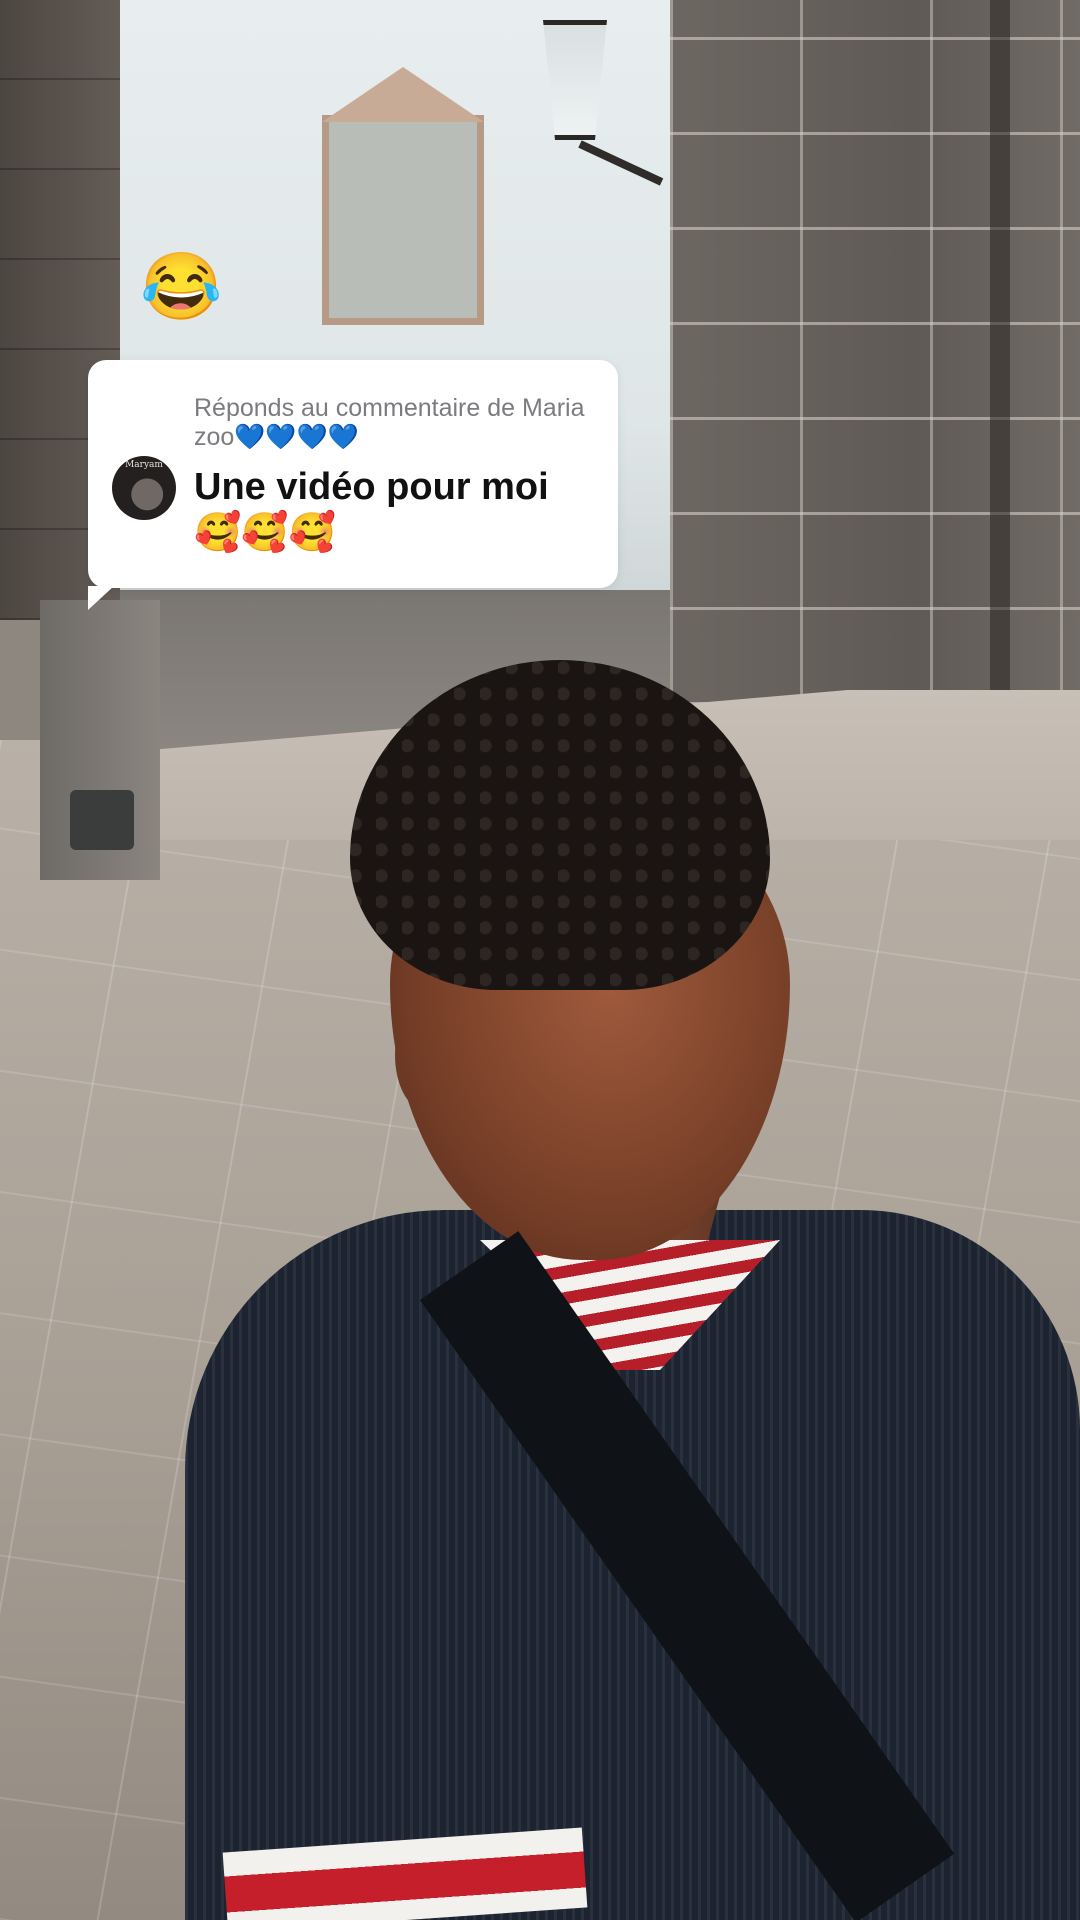 This screenshot has width=1080, height=1920. I want to click on laughing-emoji-sticker: 😂, so click(181, 286).